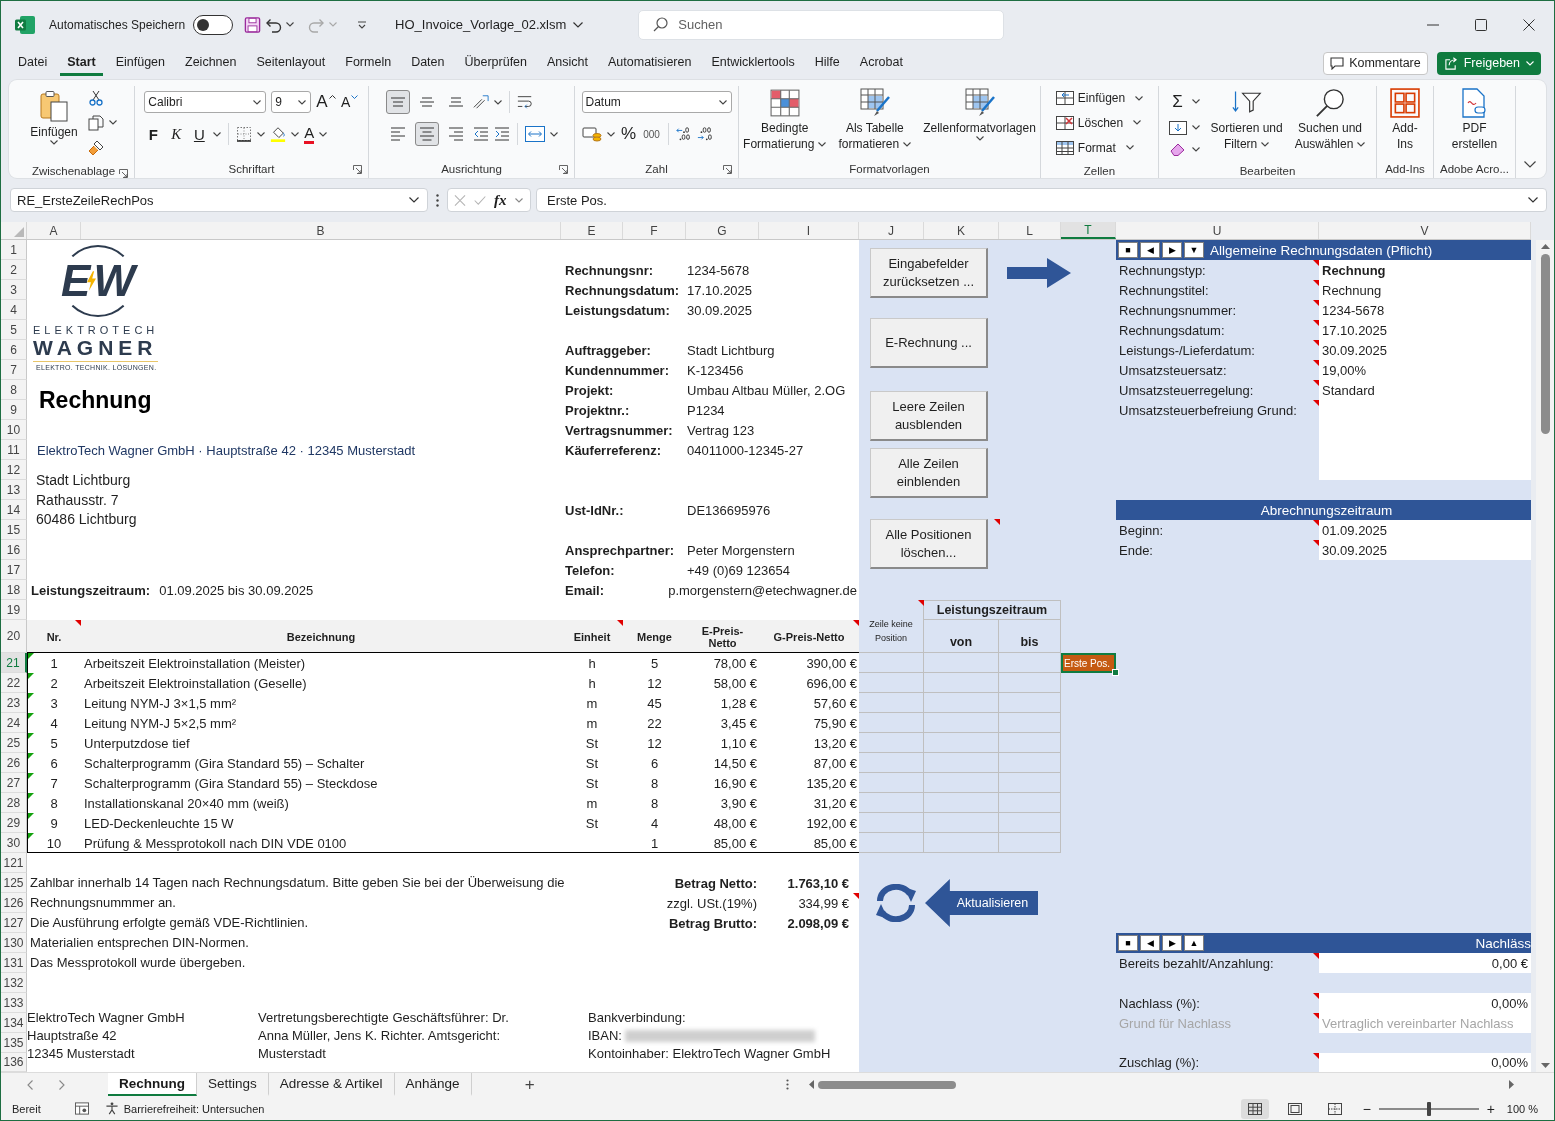 The height and width of the screenshot is (1121, 1555). What do you see at coordinates (489, 24) in the screenshot?
I see `file-name-button: HO_Invoice_Vorlage_02.xlsm` at bounding box center [489, 24].